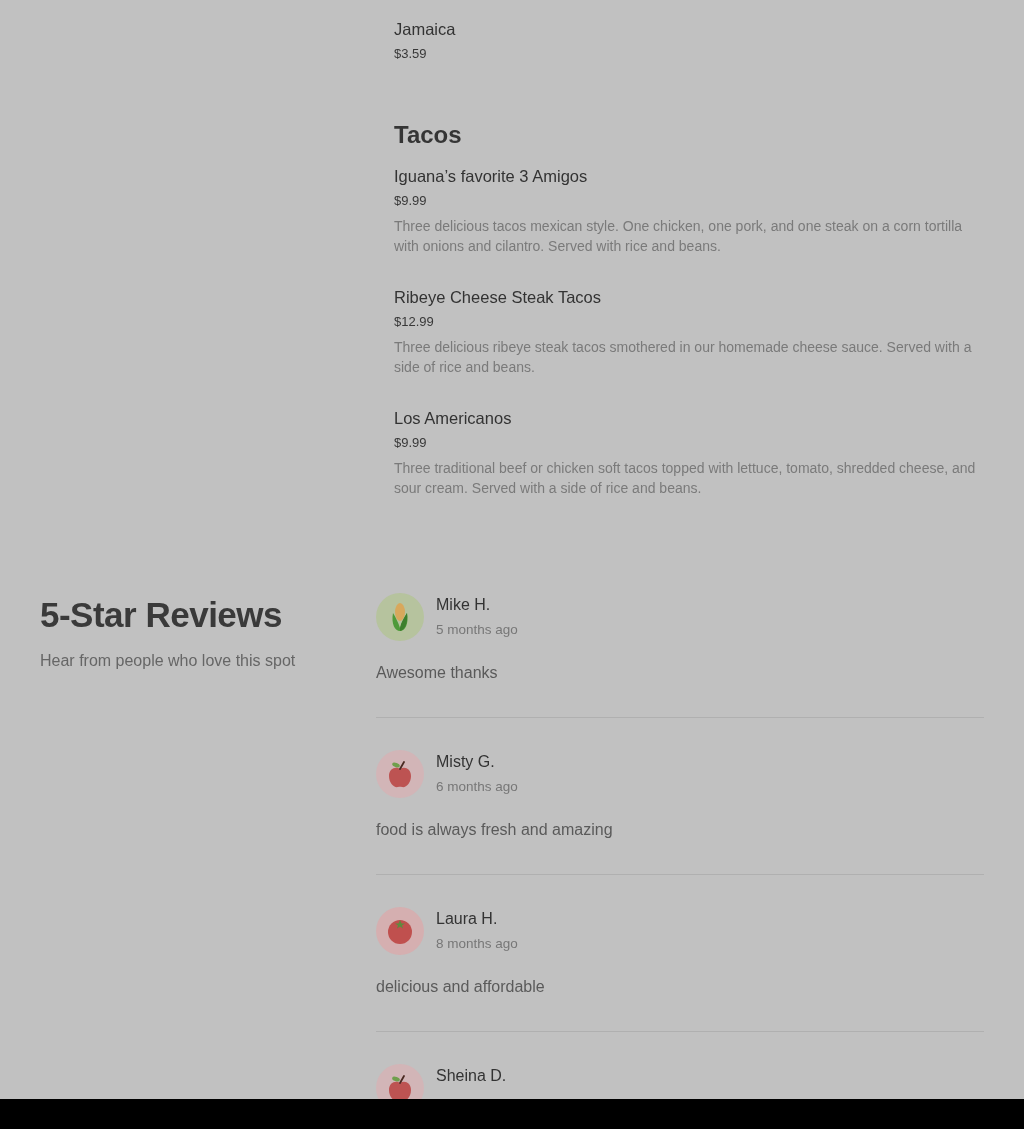 The height and width of the screenshot is (1129, 1024). What do you see at coordinates (495, 830) in the screenshot?
I see `review-text: food is always fresh and amazing` at bounding box center [495, 830].